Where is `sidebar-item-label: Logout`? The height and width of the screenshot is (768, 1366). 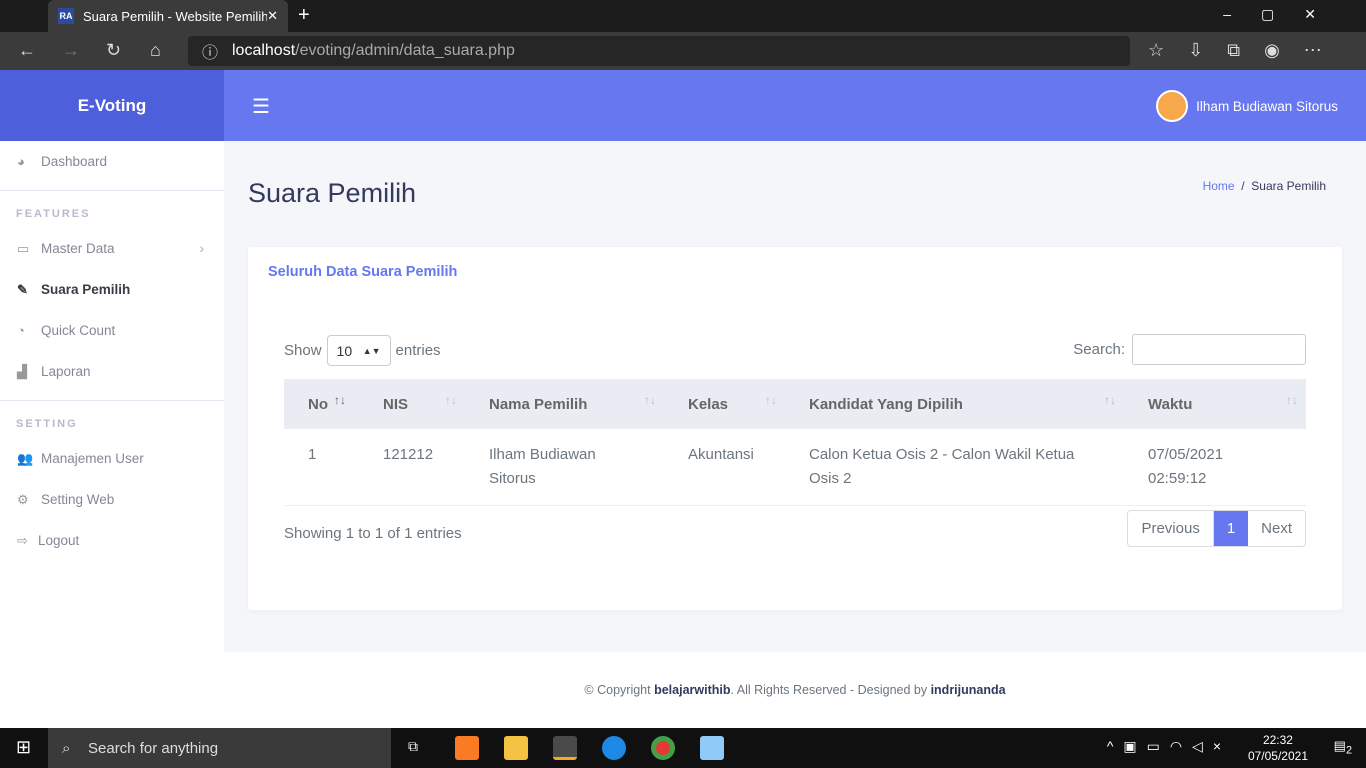 sidebar-item-label: Logout is located at coordinates (59, 540).